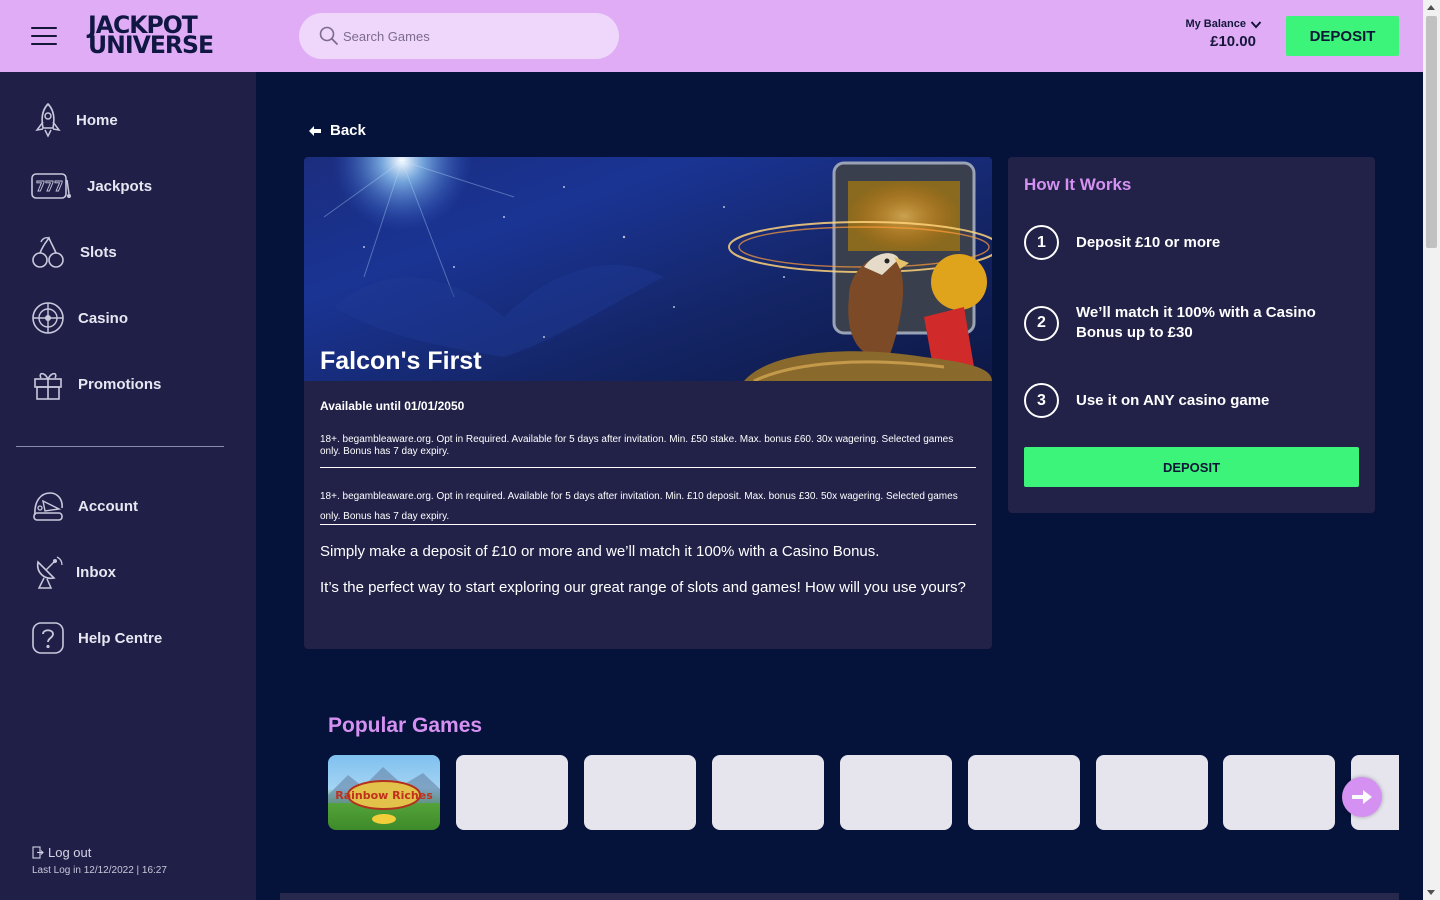  Describe the element at coordinates (120, 384) in the screenshot. I see `sidebar-item-label: Promotions` at that location.